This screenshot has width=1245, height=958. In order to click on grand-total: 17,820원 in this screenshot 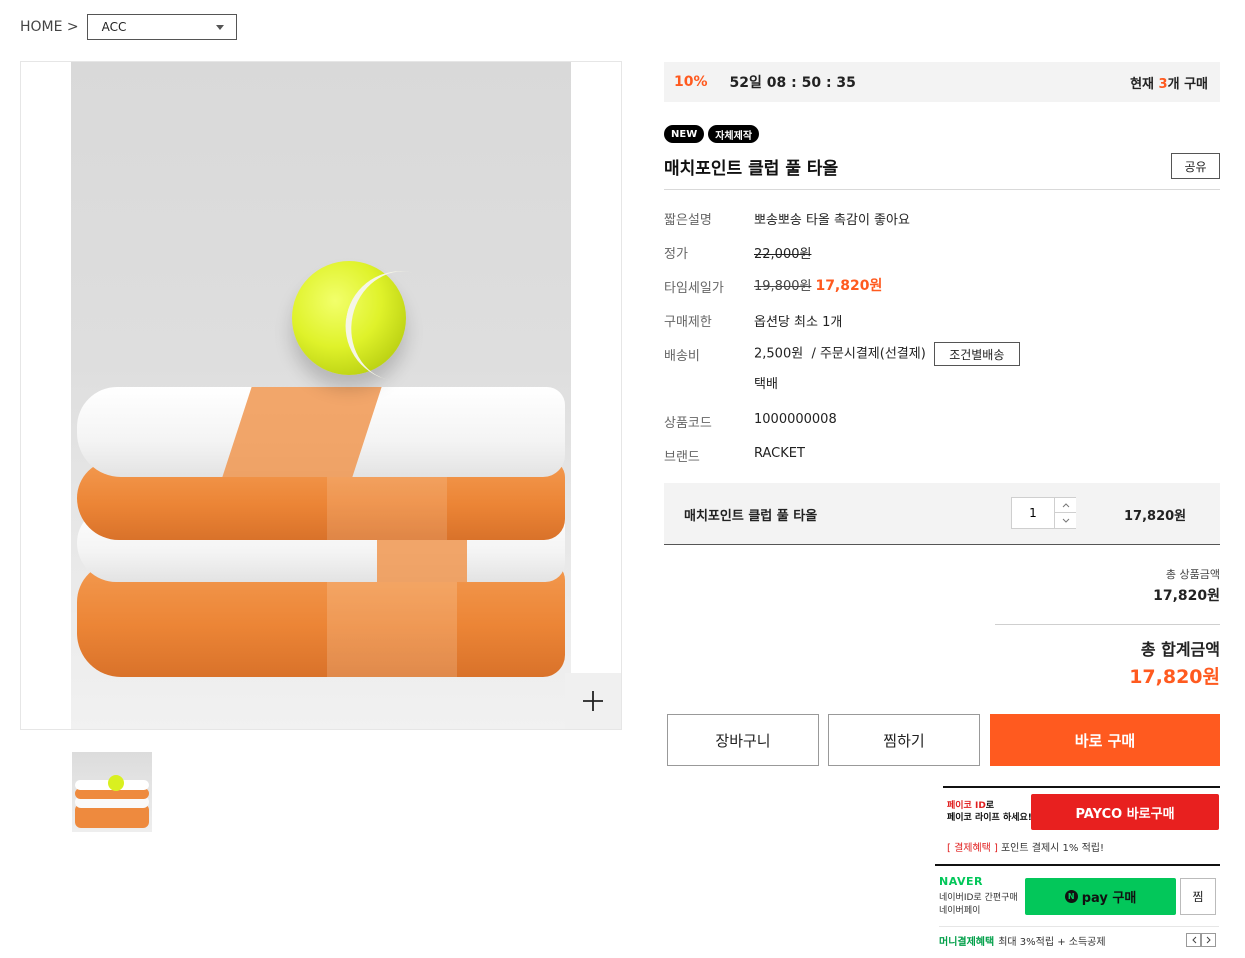, I will do `click(1174, 677)`.